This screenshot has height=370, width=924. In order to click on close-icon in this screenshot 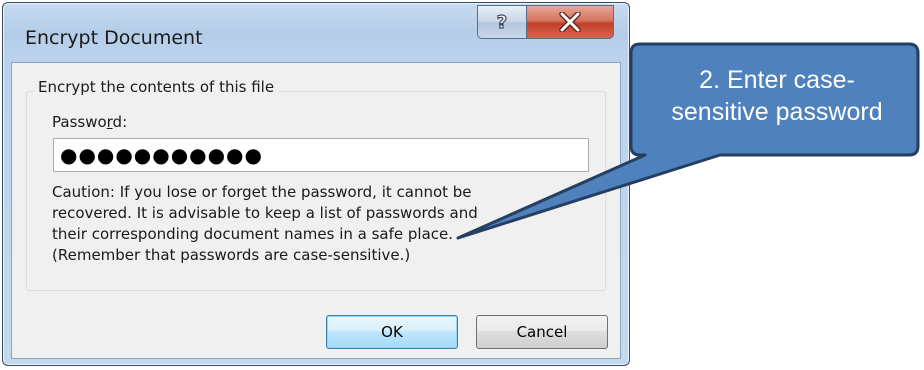, I will do `click(570, 22)`.